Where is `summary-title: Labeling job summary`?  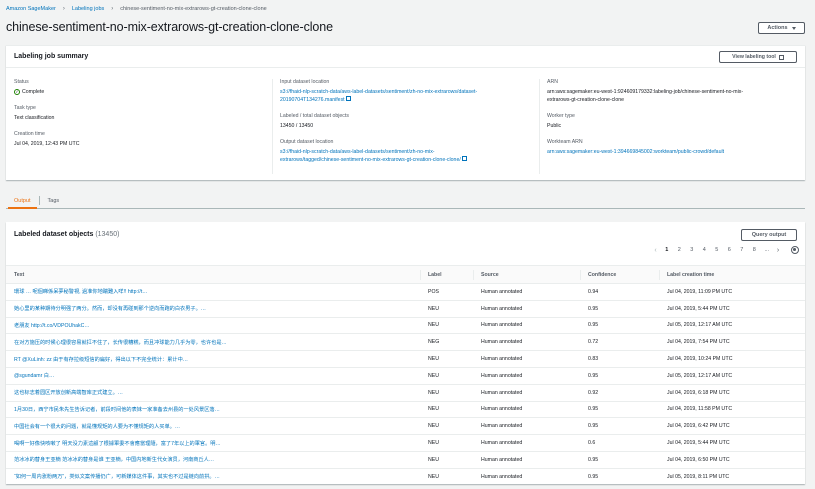 summary-title: Labeling job summary is located at coordinates (51, 56).